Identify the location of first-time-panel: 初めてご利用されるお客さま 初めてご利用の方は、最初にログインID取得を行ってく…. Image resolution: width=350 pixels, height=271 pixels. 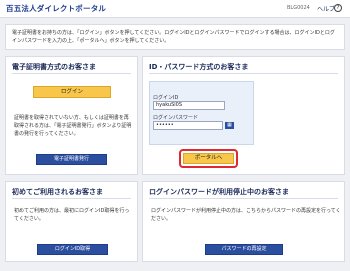
(71, 221).